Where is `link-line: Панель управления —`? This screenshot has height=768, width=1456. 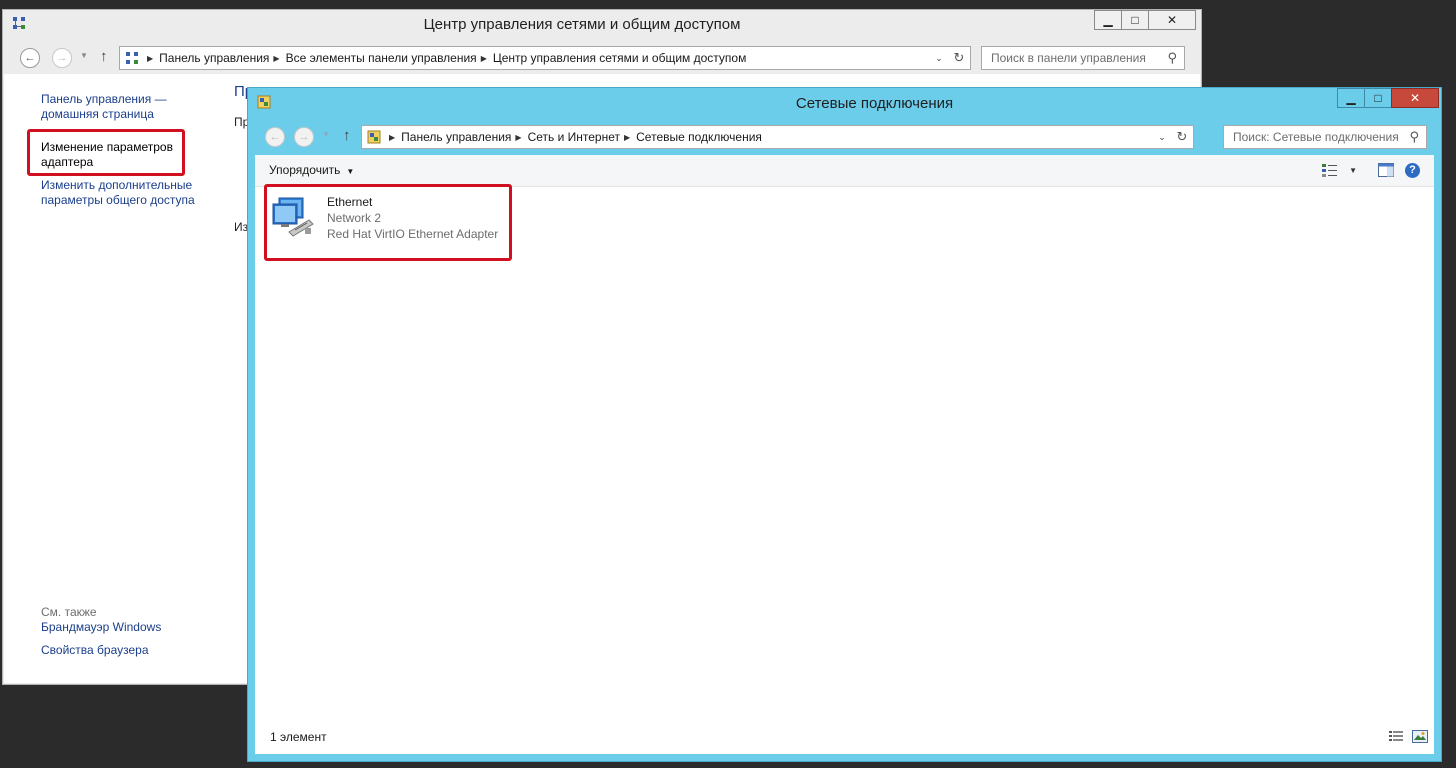
link-line: Панель управления — is located at coordinates (104, 99).